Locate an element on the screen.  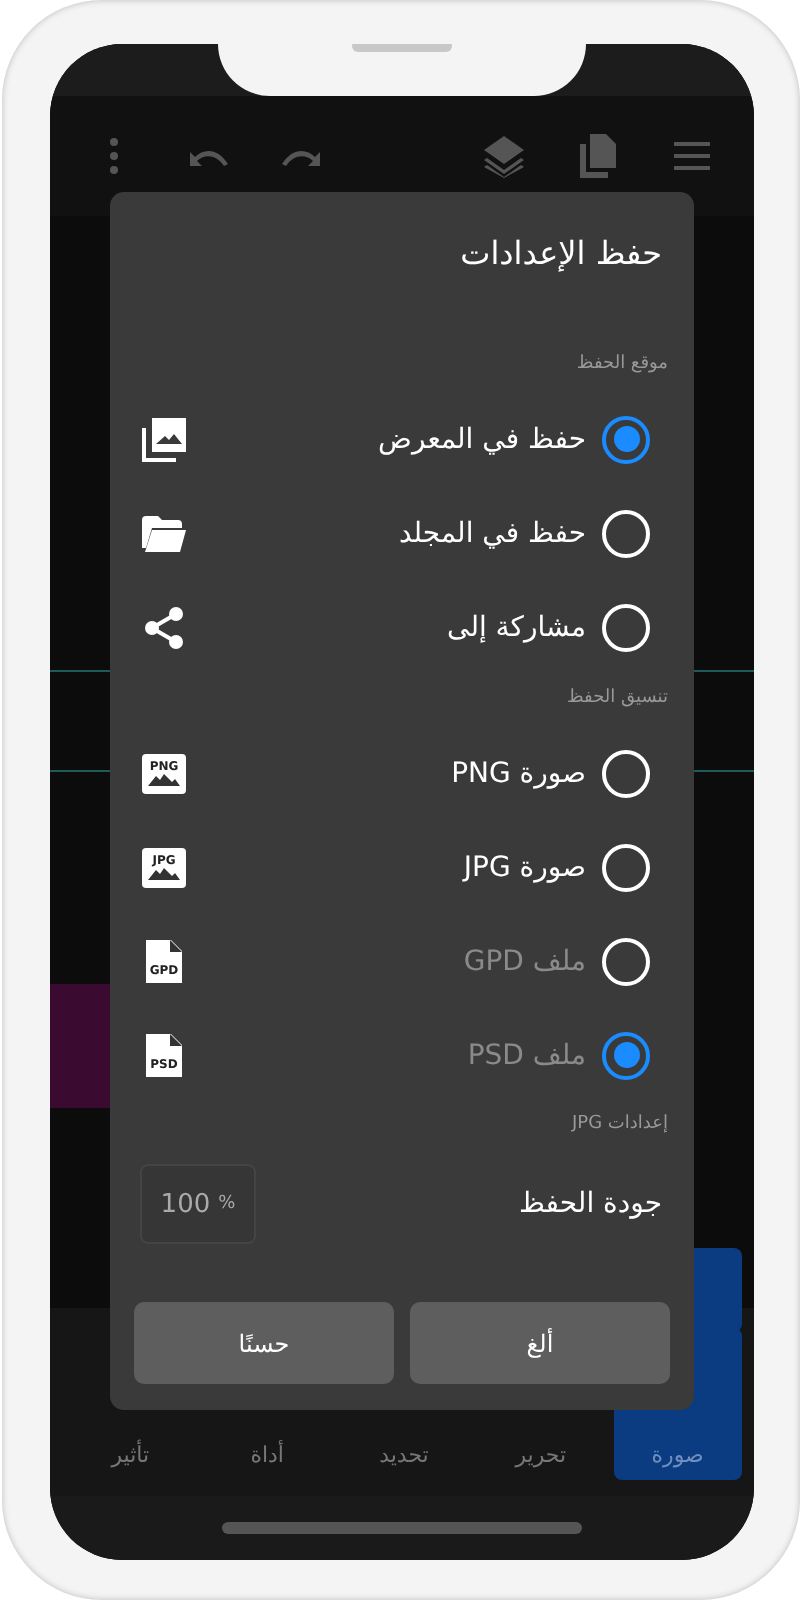
menu-icon is located at coordinates (691, 156).